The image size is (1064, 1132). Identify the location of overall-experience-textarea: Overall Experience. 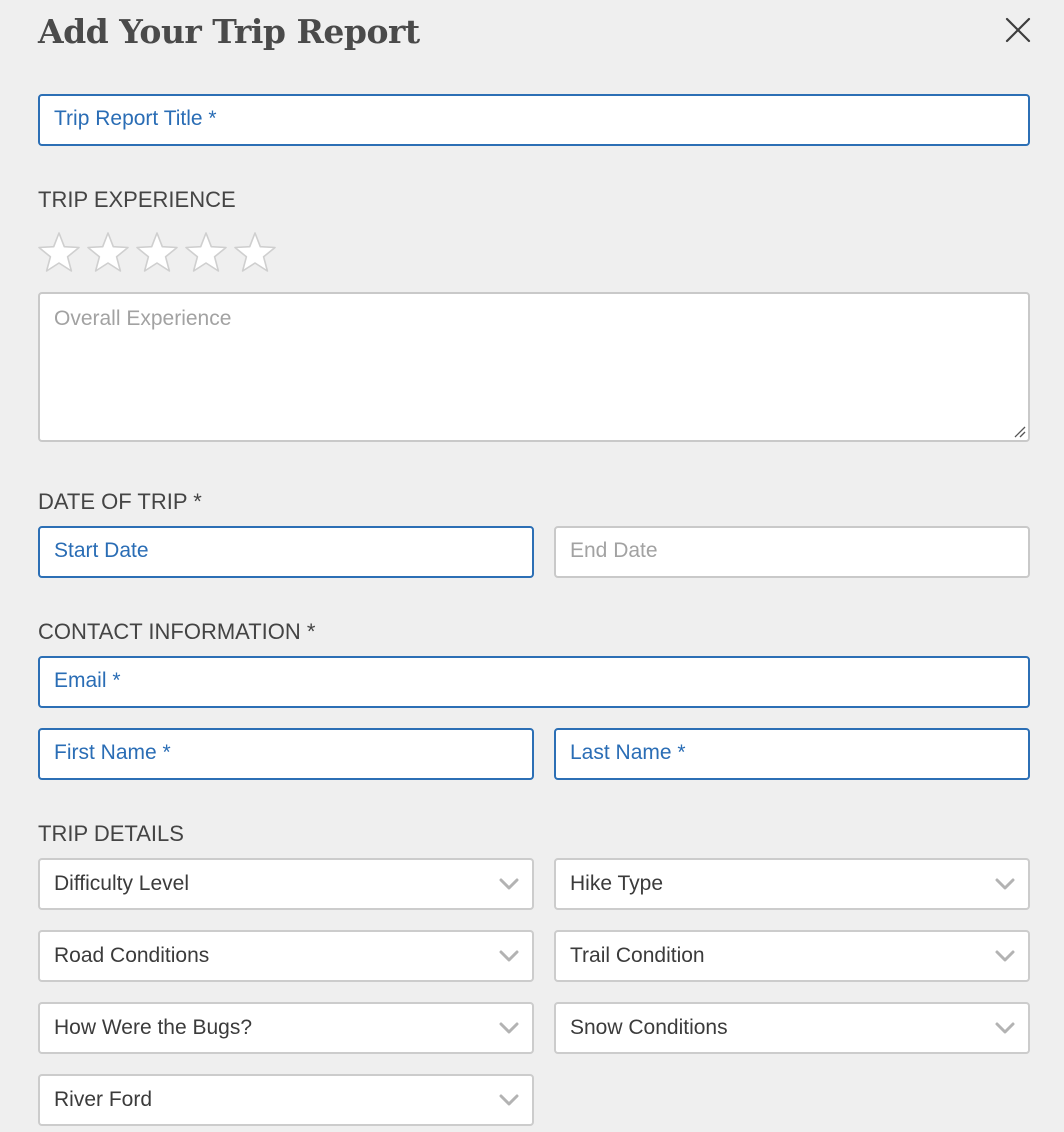
(534, 367).